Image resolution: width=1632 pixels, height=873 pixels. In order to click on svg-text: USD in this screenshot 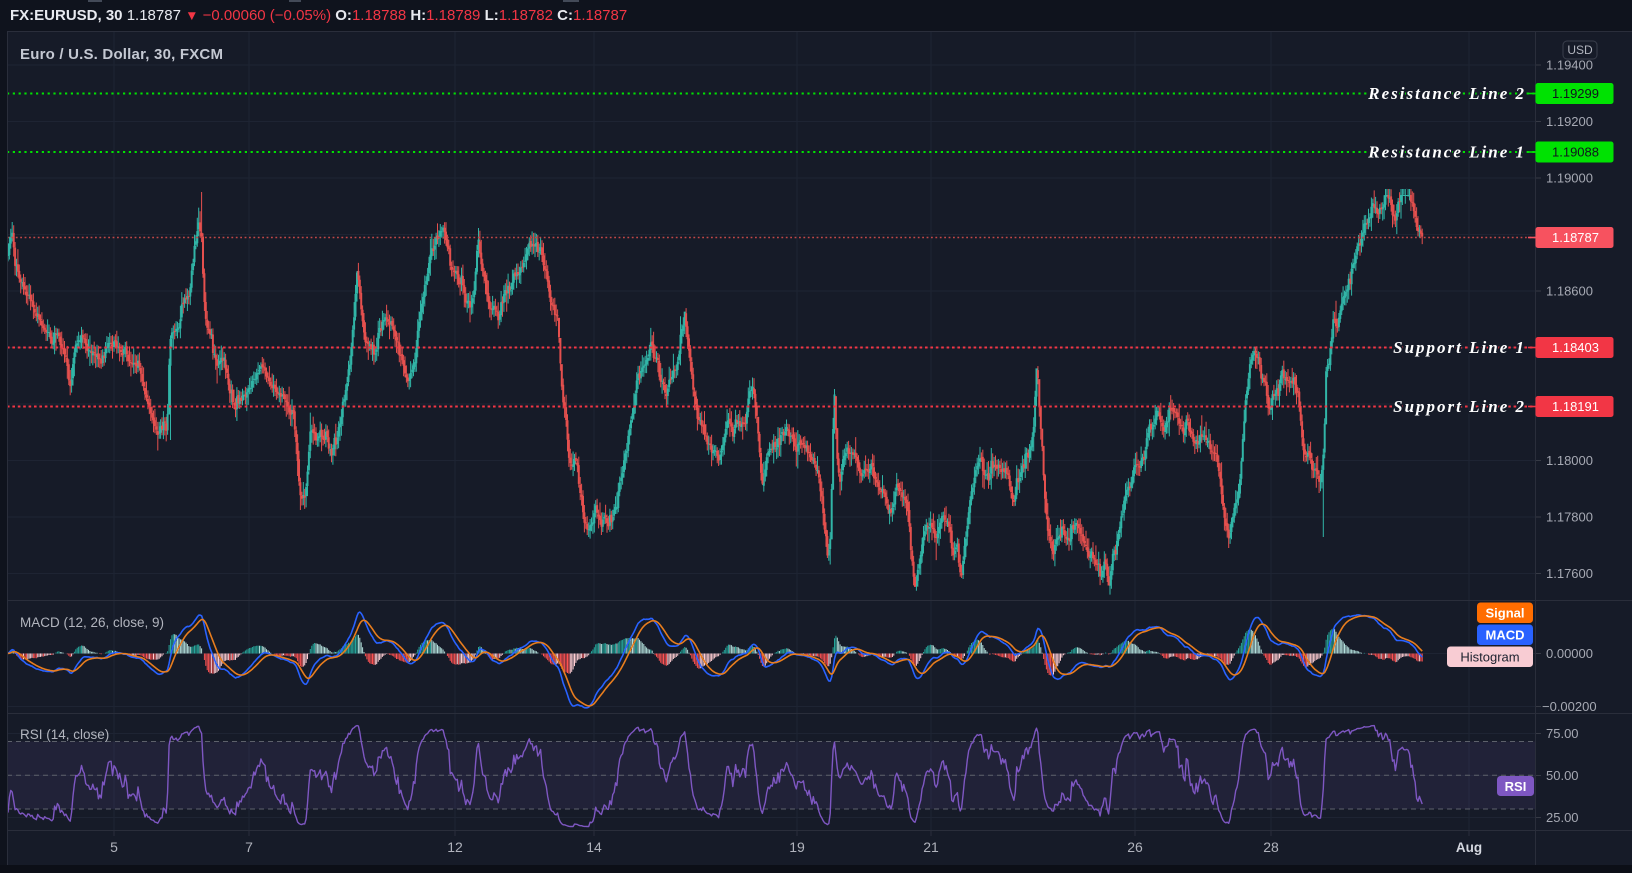, I will do `click(1580, 50)`.